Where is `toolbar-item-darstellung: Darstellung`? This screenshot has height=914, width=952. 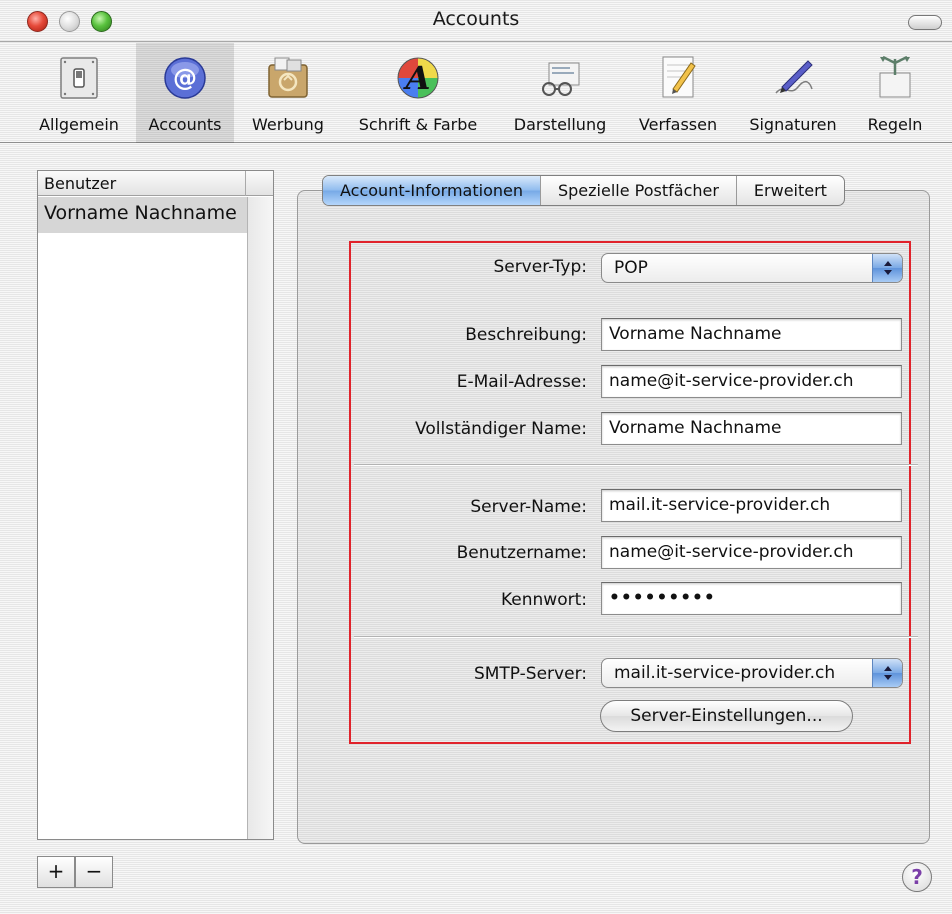 toolbar-item-darstellung: Darstellung is located at coordinates (560, 93).